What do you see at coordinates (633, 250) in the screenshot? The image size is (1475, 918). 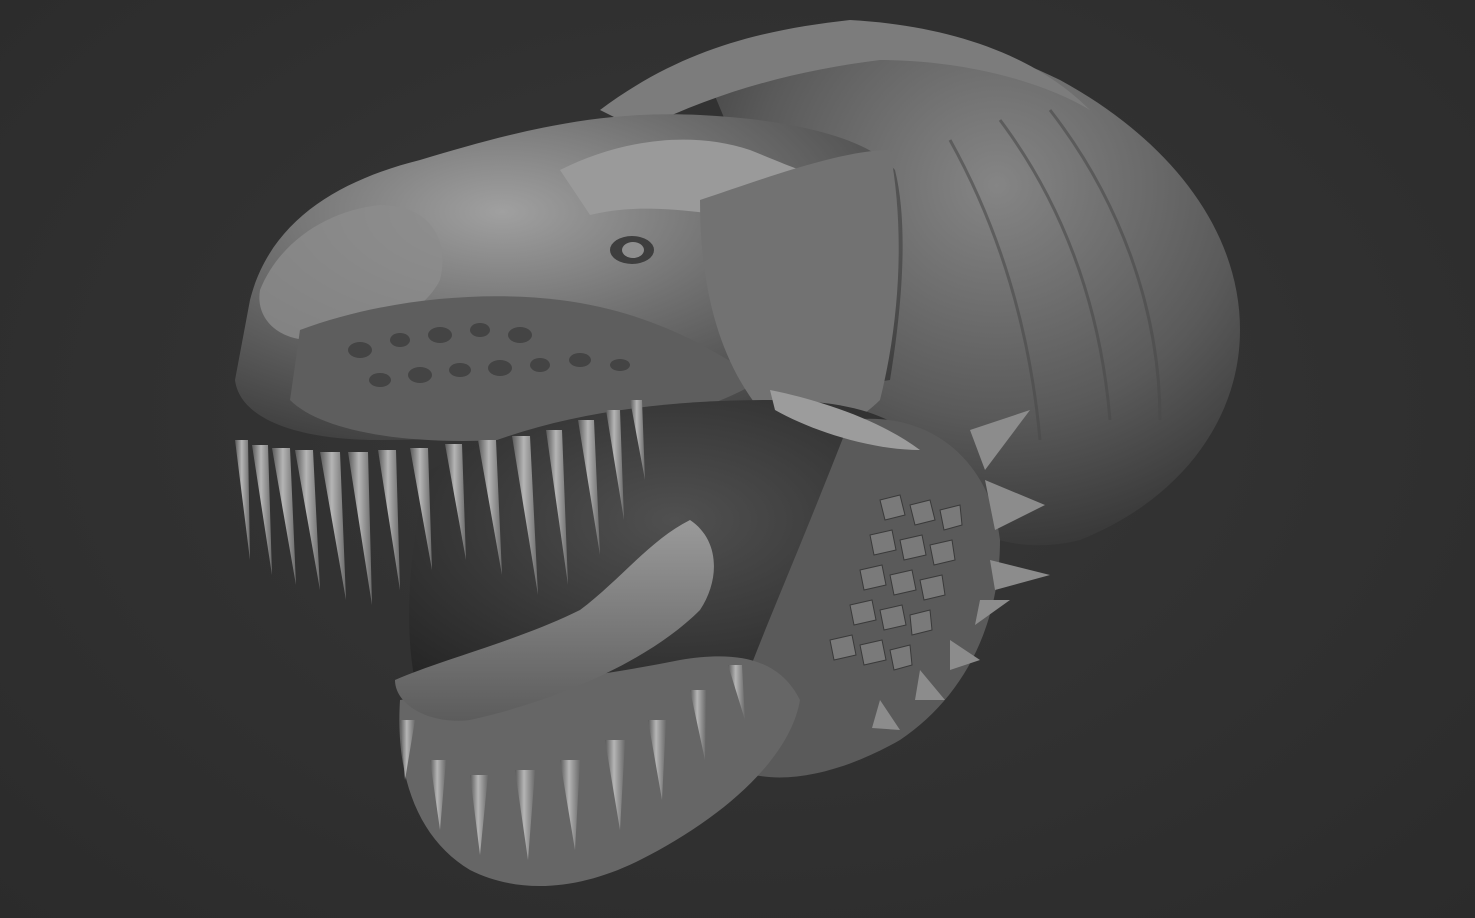 I see `eye` at bounding box center [633, 250].